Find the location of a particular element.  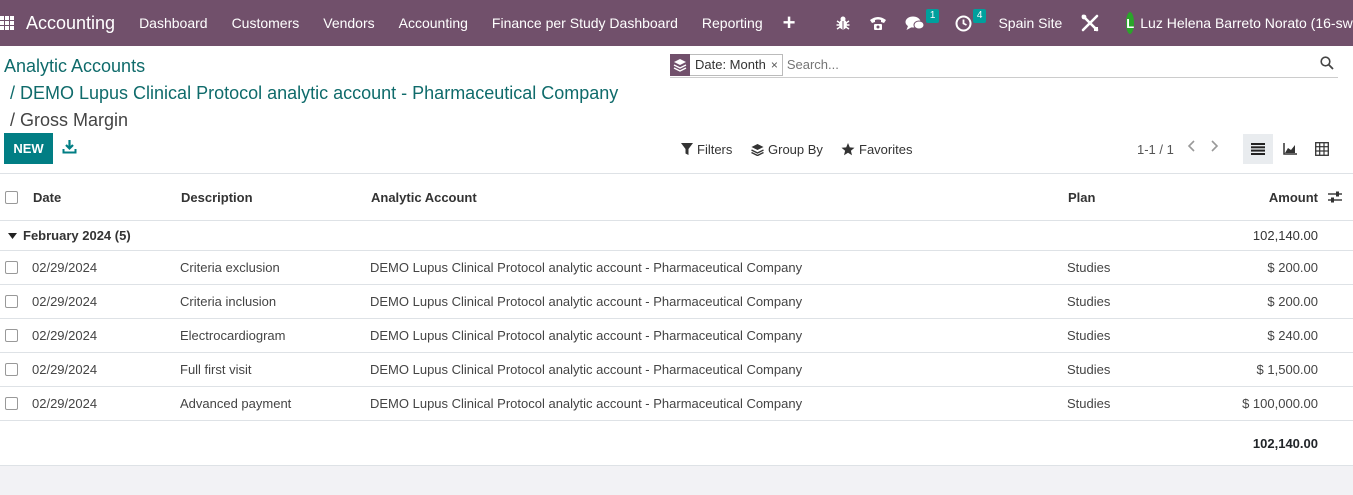

menu-dashboard: Dashboard is located at coordinates (173, 23).